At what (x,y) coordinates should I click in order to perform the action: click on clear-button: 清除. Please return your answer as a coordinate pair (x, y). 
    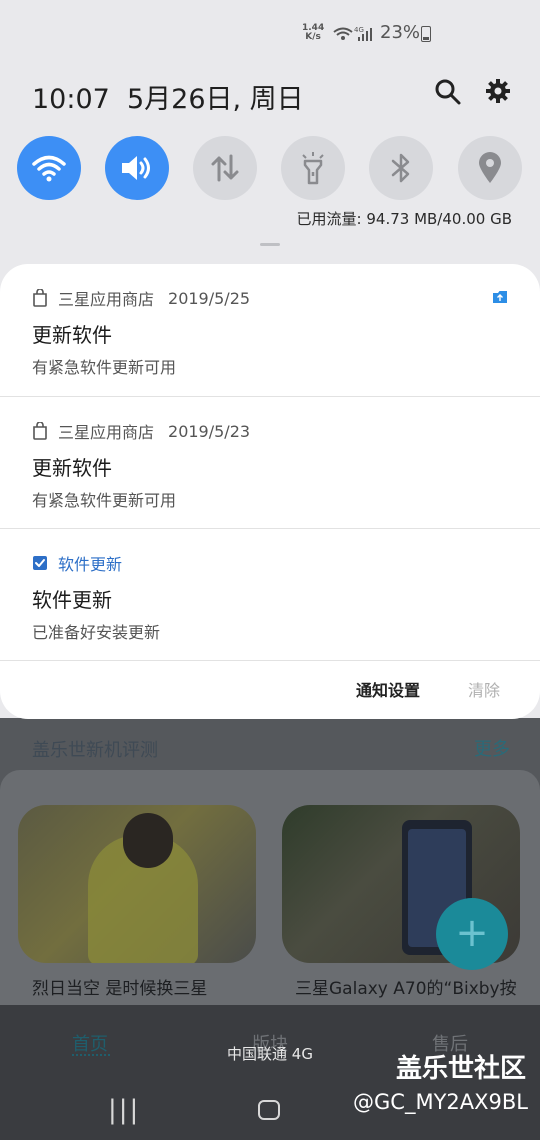
    Looking at the image, I should click on (484, 689).